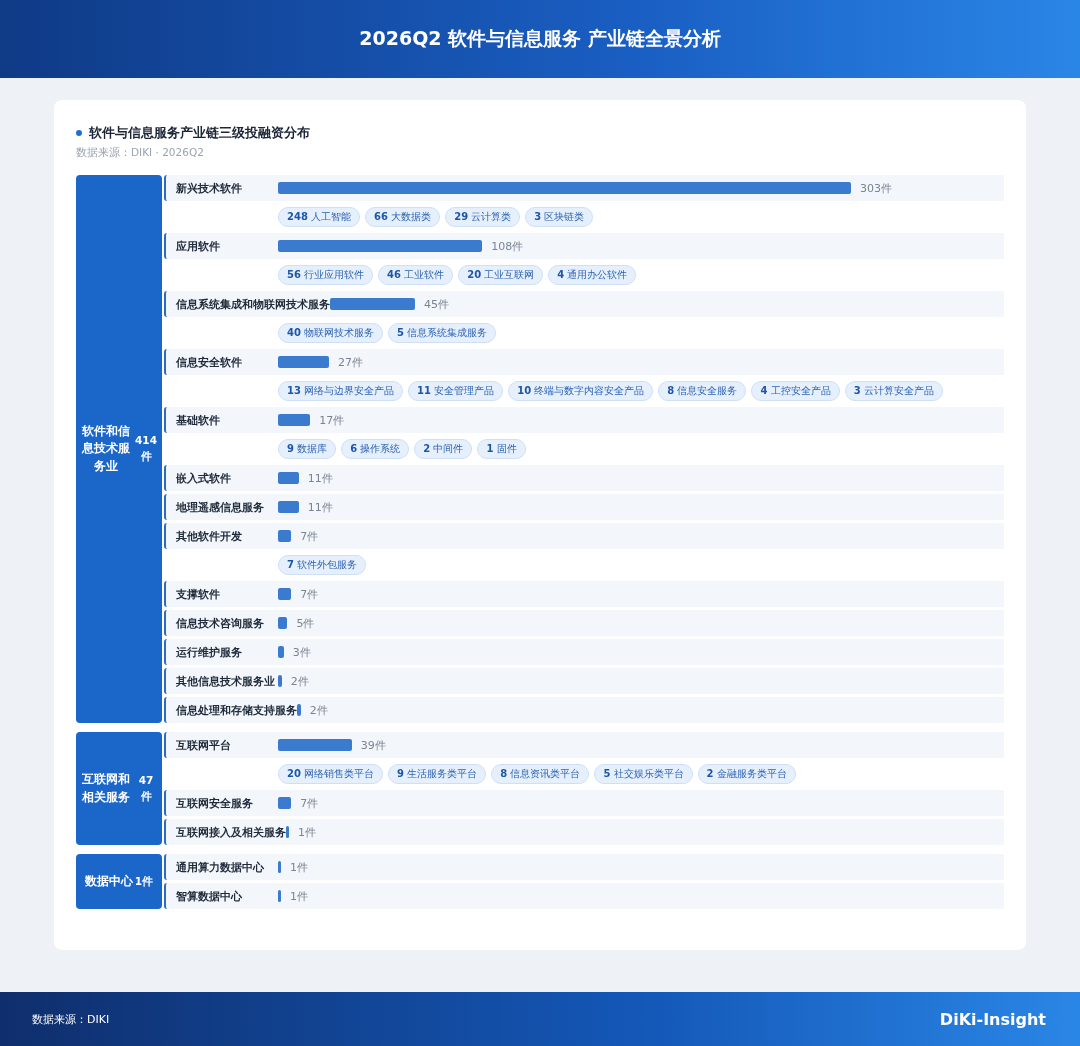 The width and height of the screenshot is (1080, 1046). Describe the element at coordinates (540, 774) in the screenshot. I see `segment-tag: 8 信息资讯类平台` at that location.